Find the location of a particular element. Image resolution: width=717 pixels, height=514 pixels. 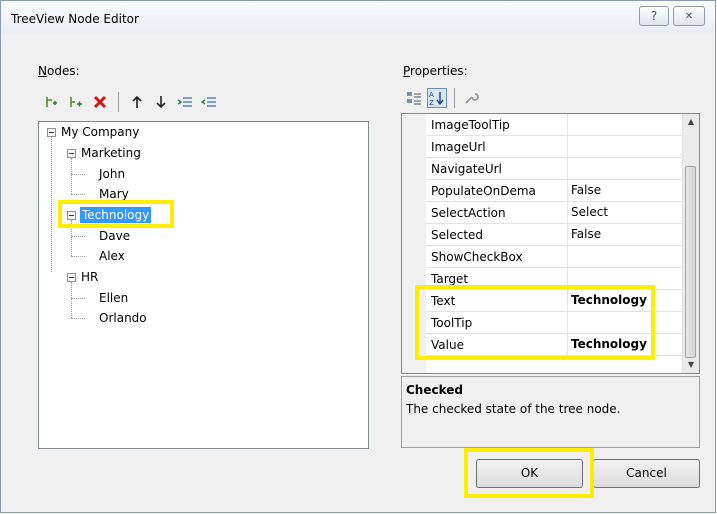

unindent-icon is located at coordinates (209, 102).